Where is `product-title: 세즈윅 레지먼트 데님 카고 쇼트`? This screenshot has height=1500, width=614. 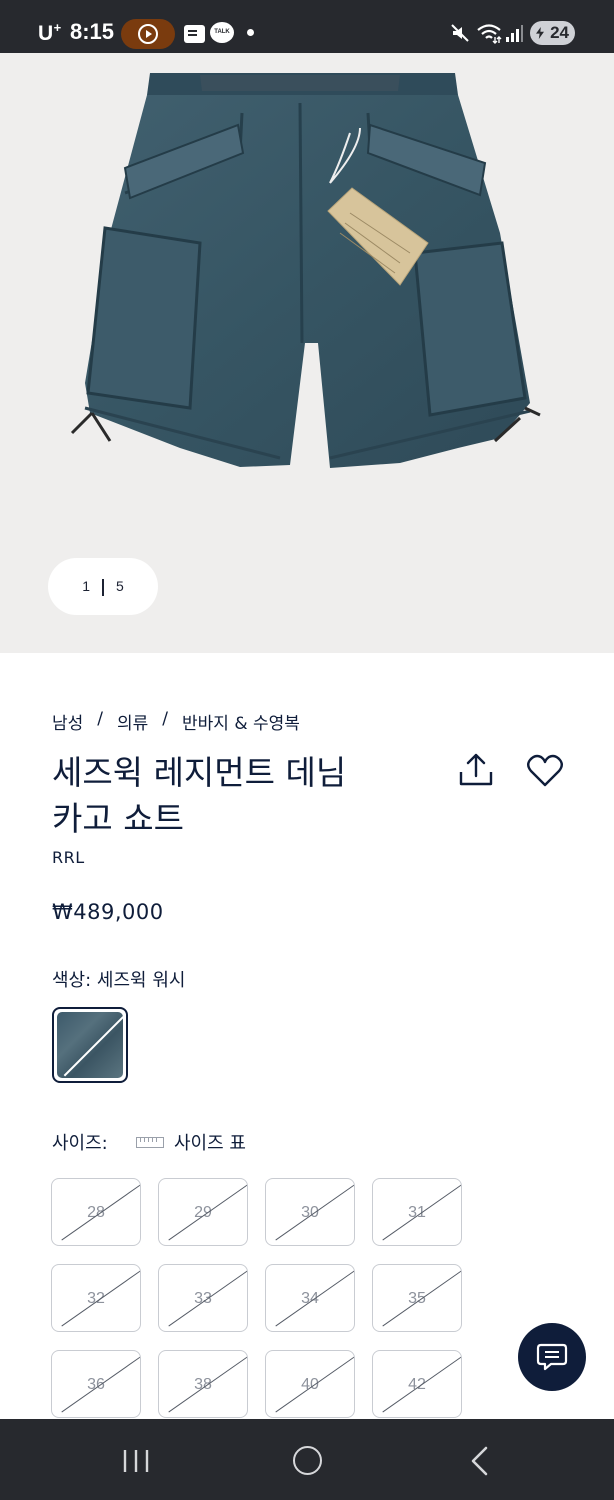 product-title: 세즈윅 레지먼트 데님 카고 쇼트 is located at coordinates (242, 796).